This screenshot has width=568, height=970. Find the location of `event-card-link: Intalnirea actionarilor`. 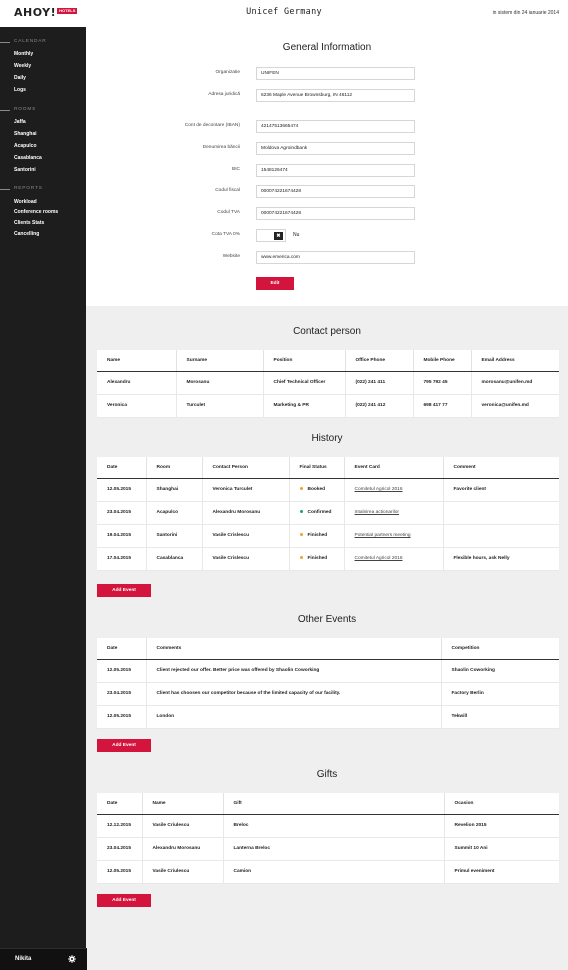

event-card-link: Intalnirea actionarilor is located at coordinates (377, 512).